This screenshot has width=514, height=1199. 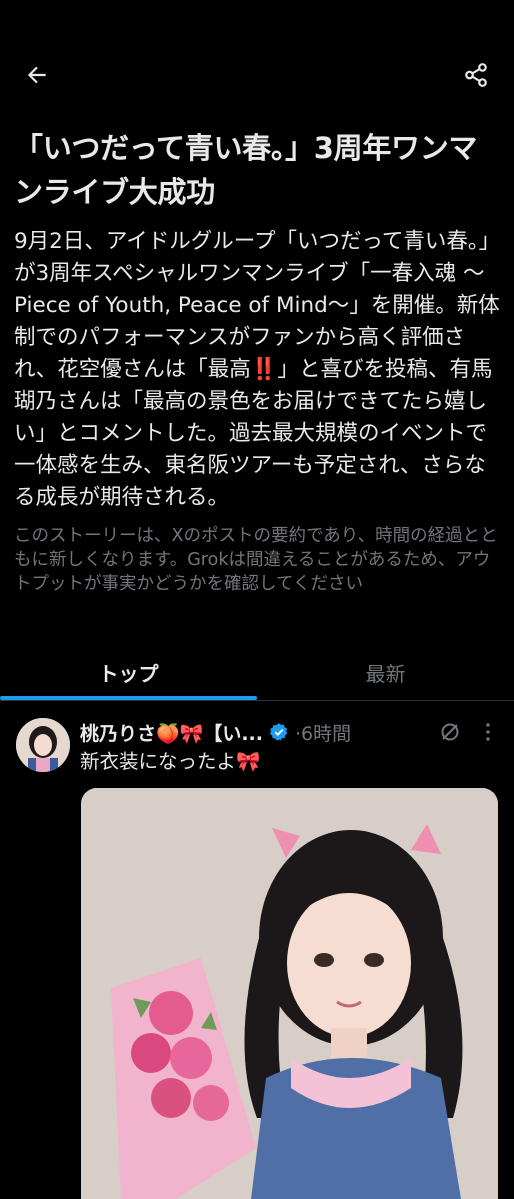 What do you see at coordinates (290, 732) in the screenshot?
I see `post-header: 桃乃りさ🍑🎀【い... ·6時間` at bounding box center [290, 732].